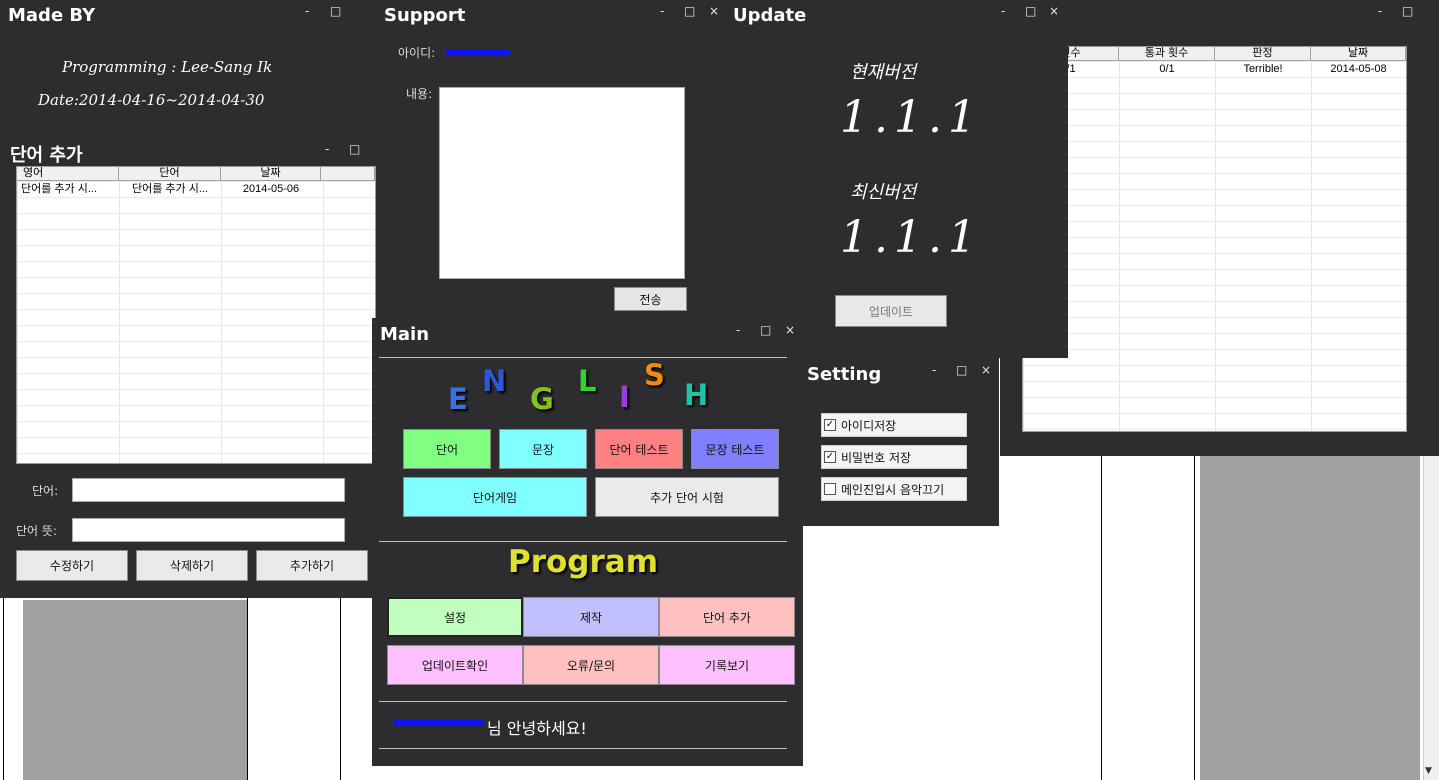  I want to click on checkbox-mark, so click(830, 489).